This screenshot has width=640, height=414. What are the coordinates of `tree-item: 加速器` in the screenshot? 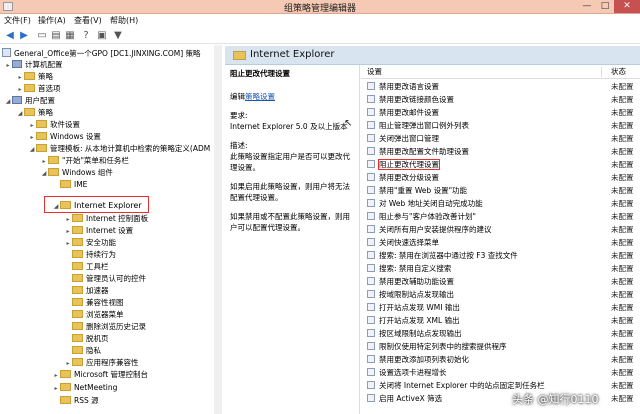 It's located at (86, 290).